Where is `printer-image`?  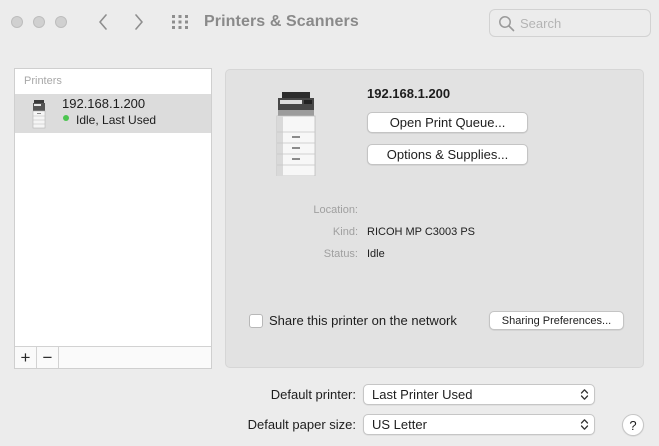
printer-image is located at coordinates (296, 134).